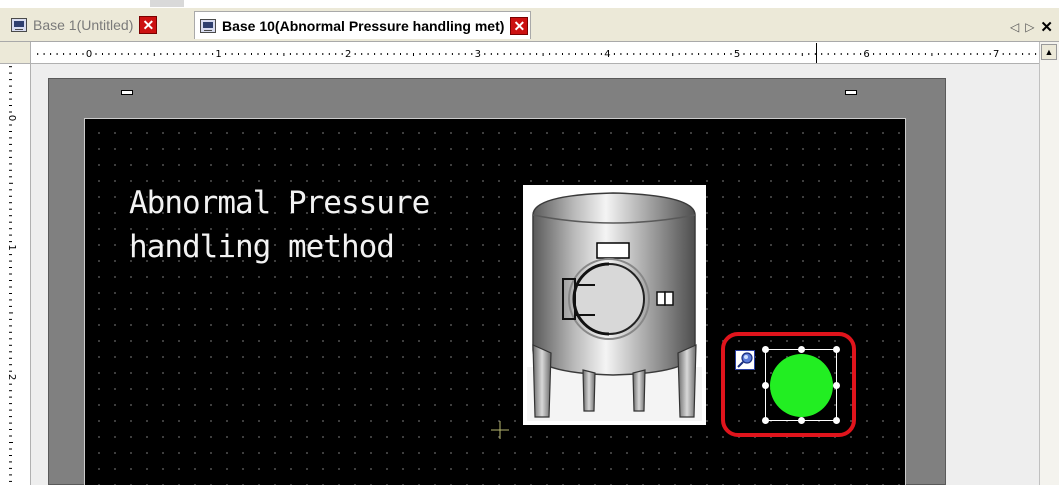 The height and width of the screenshot is (485, 1059). What do you see at coordinates (614, 305) in the screenshot?
I see `tank-icon` at bounding box center [614, 305].